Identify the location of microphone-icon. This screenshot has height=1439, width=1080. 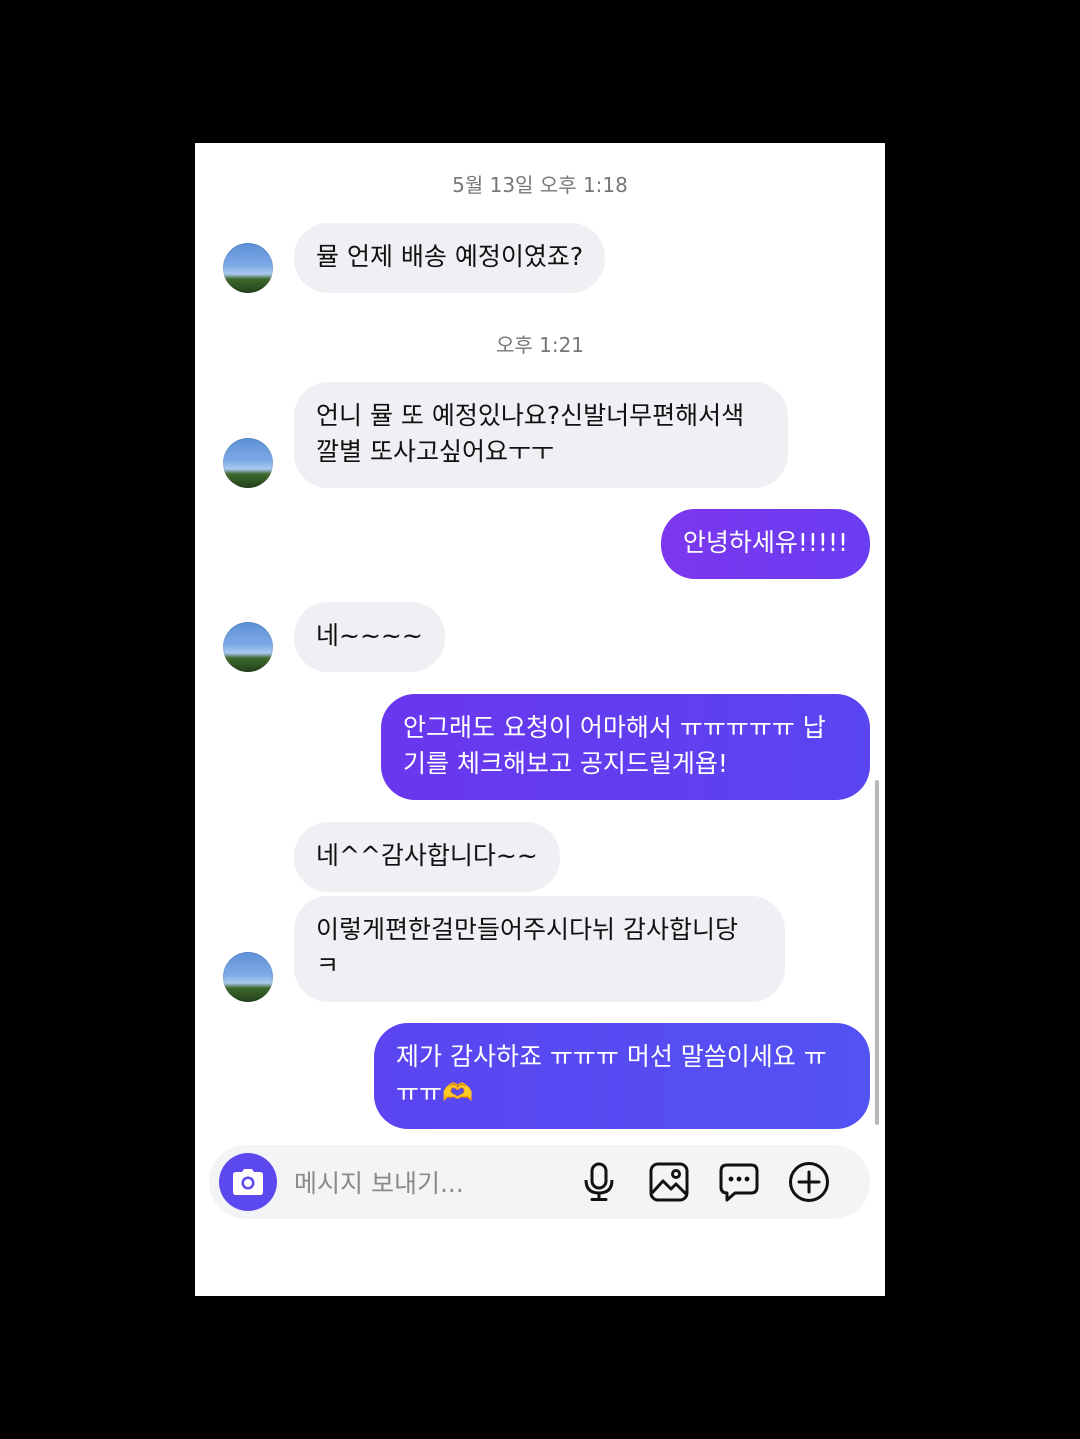
(599, 1181).